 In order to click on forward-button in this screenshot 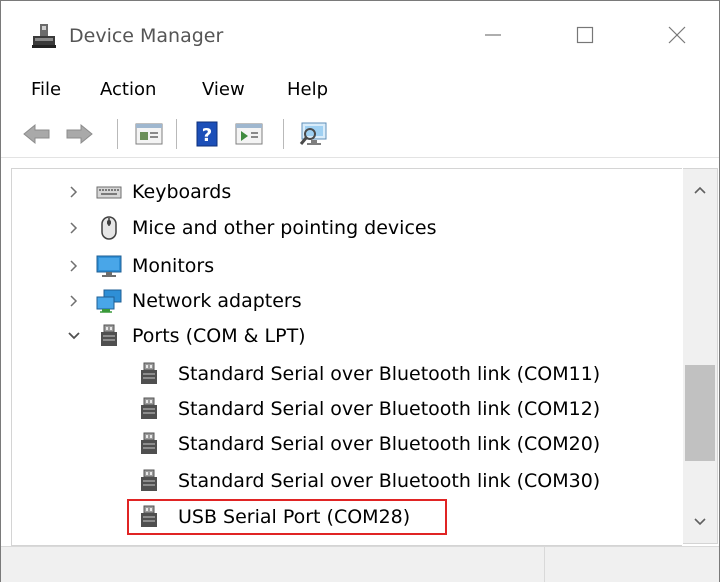, I will do `click(79, 134)`.